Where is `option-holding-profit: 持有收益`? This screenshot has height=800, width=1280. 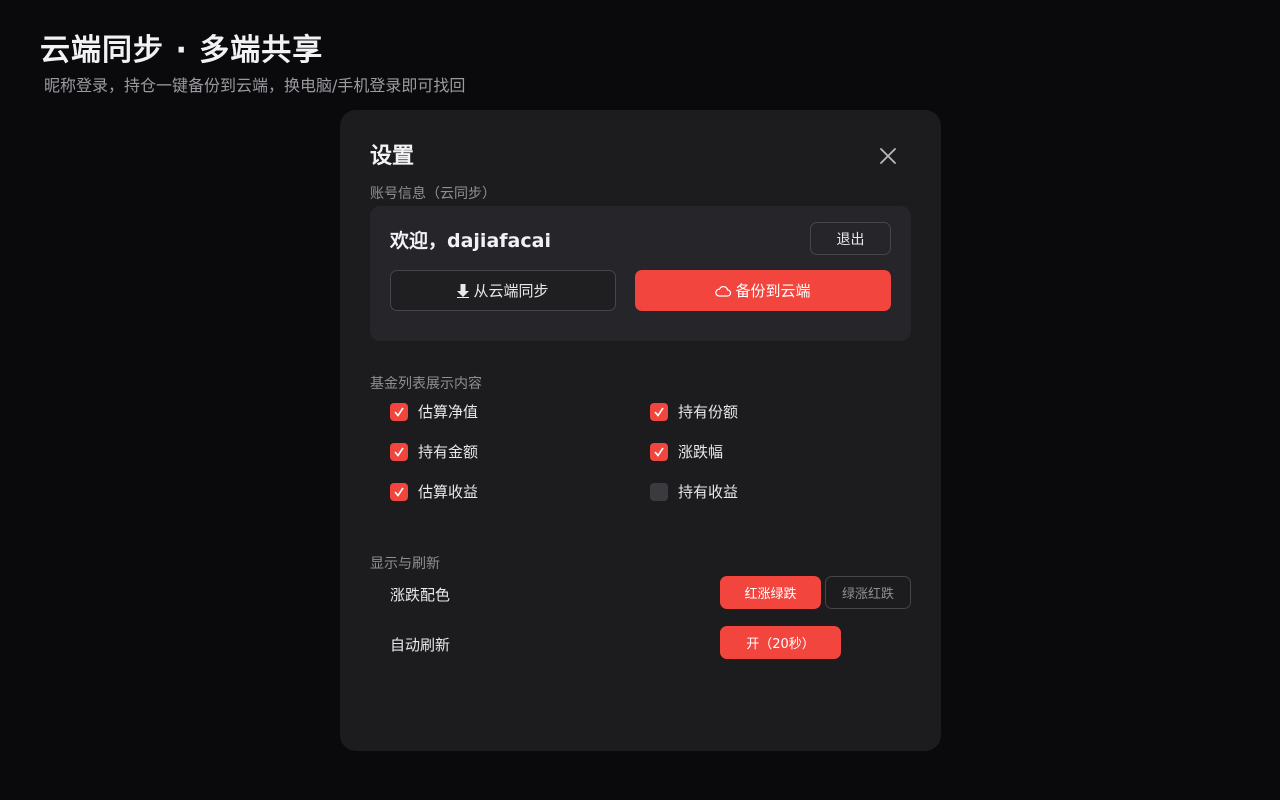 option-holding-profit: 持有收益 is located at coordinates (694, 491).